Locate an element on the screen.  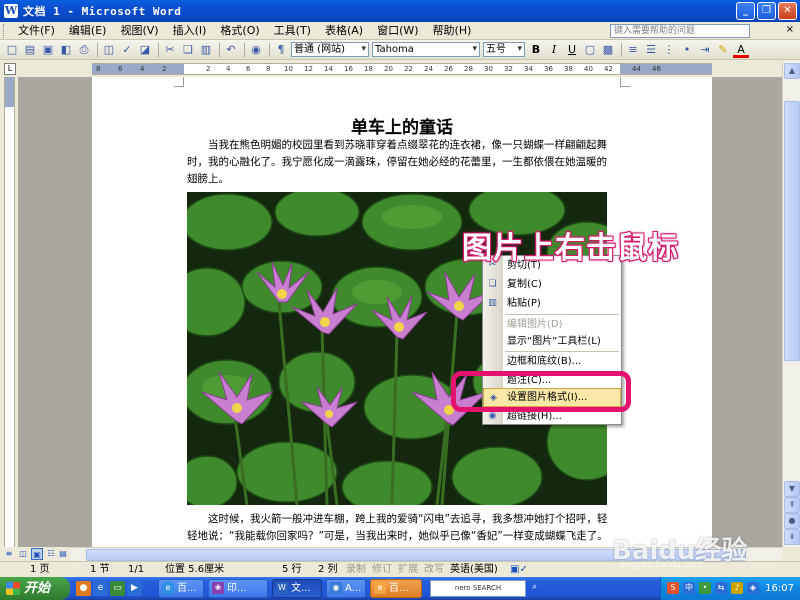
search-icon: ⌕ is located at coordinates (539, 588).